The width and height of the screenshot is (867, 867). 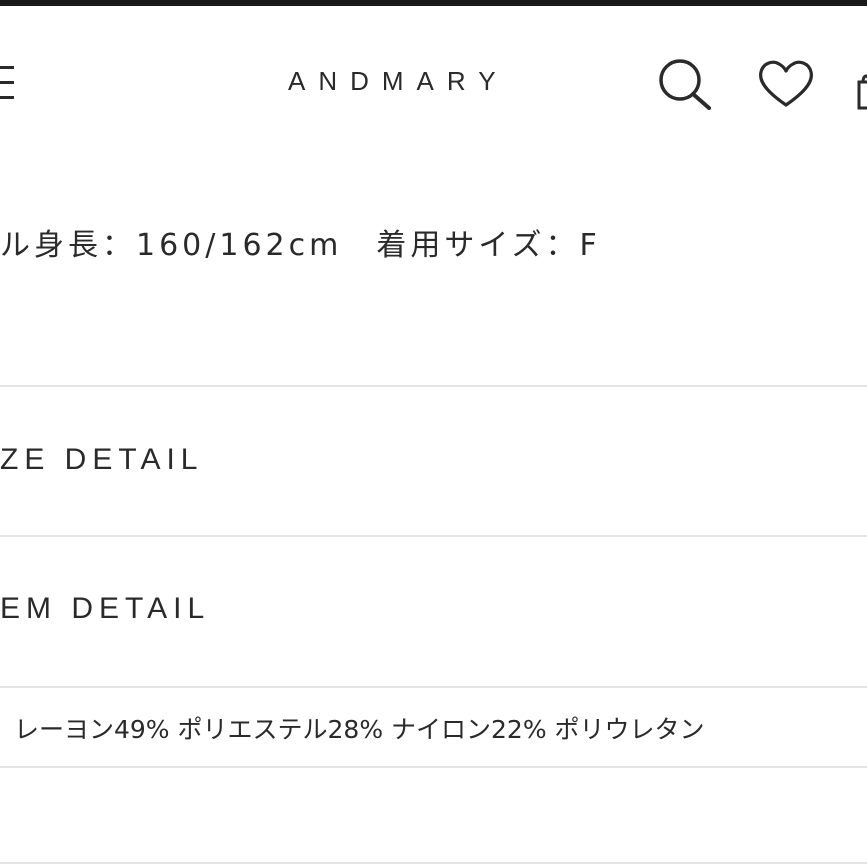 What do you see at coordinates (786, 84) in the screenshot?
I see `heart-icon` at bounding box center [786, 84].